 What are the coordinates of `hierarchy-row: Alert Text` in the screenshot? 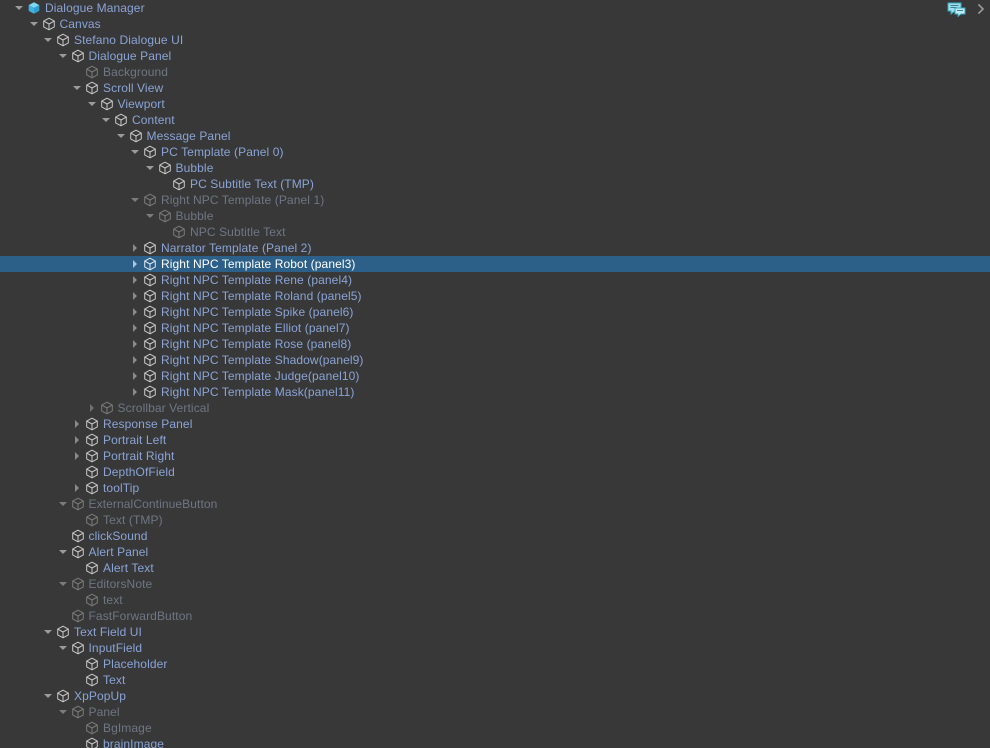 It's located at (495, 568).